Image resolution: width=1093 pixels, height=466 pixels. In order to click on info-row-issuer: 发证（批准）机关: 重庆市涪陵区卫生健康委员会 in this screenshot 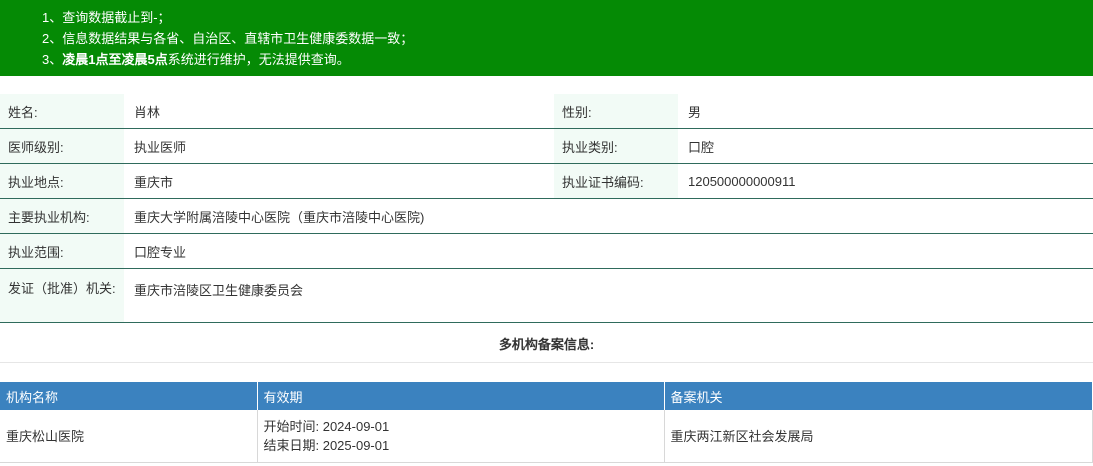, I will do `click(546, 296)`.